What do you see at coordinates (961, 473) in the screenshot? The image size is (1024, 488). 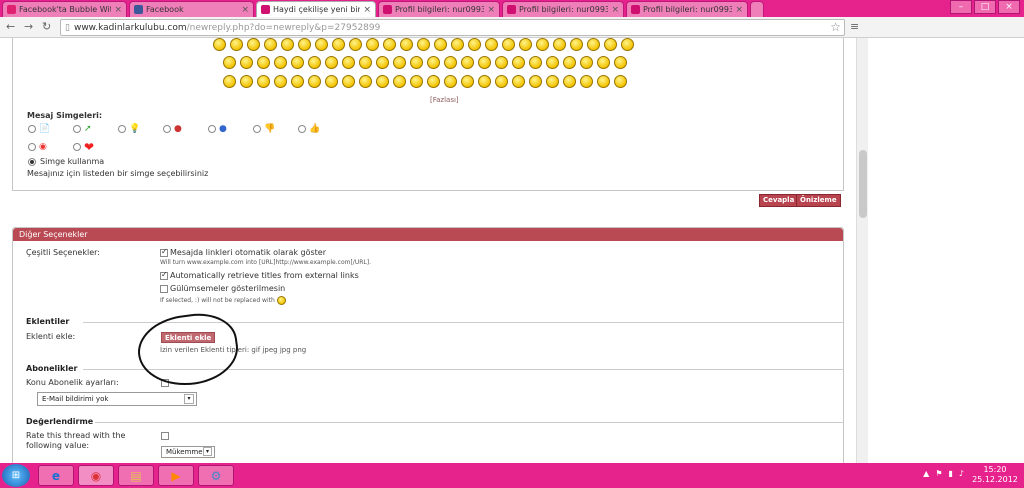 I see `volume-icon: ♪` at bounding box center [961, 473].